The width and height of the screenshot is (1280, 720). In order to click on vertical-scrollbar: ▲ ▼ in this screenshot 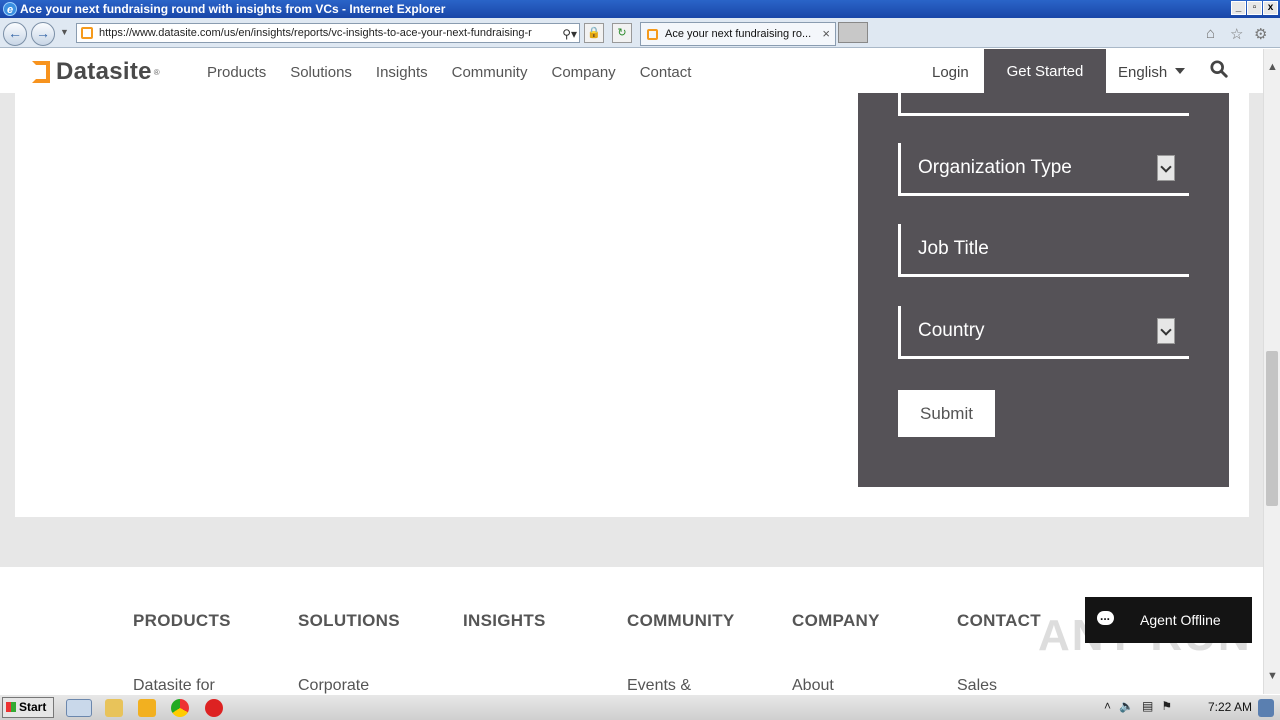, I will do `click(1271, 371)`.